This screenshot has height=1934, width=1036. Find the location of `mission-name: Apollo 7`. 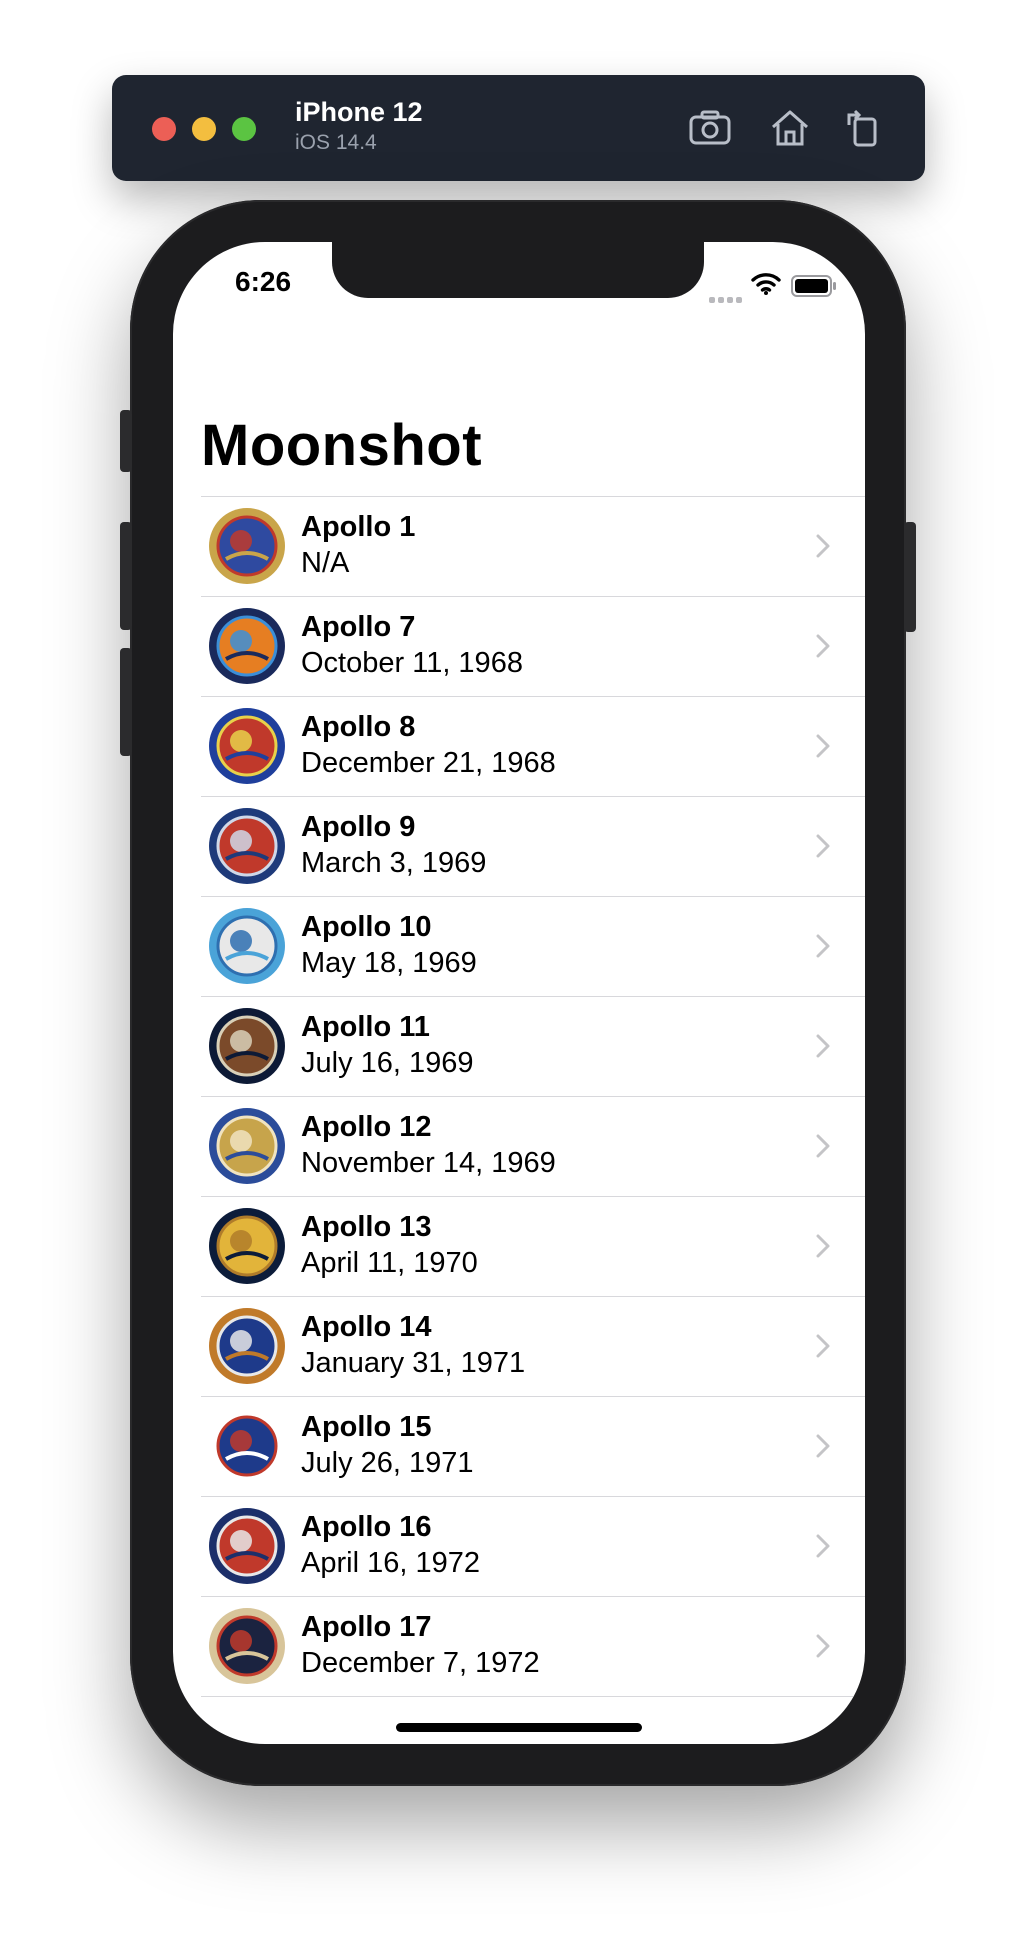

mission-name: Apollo 7 is located at coordinates (358, 627).